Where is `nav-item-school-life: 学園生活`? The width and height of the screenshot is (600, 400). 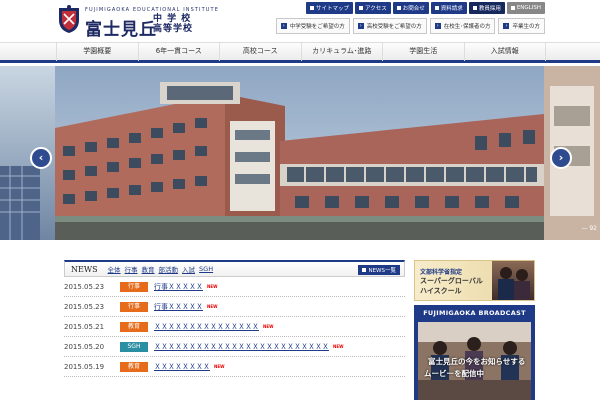
nav-item-school-life: 学園生活 is located at coordinates (423, 52).